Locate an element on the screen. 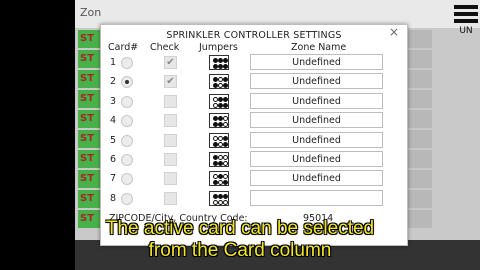 The height and width of the screenshot is (270, 480). background-right-column is located at coordinates (419, 130).